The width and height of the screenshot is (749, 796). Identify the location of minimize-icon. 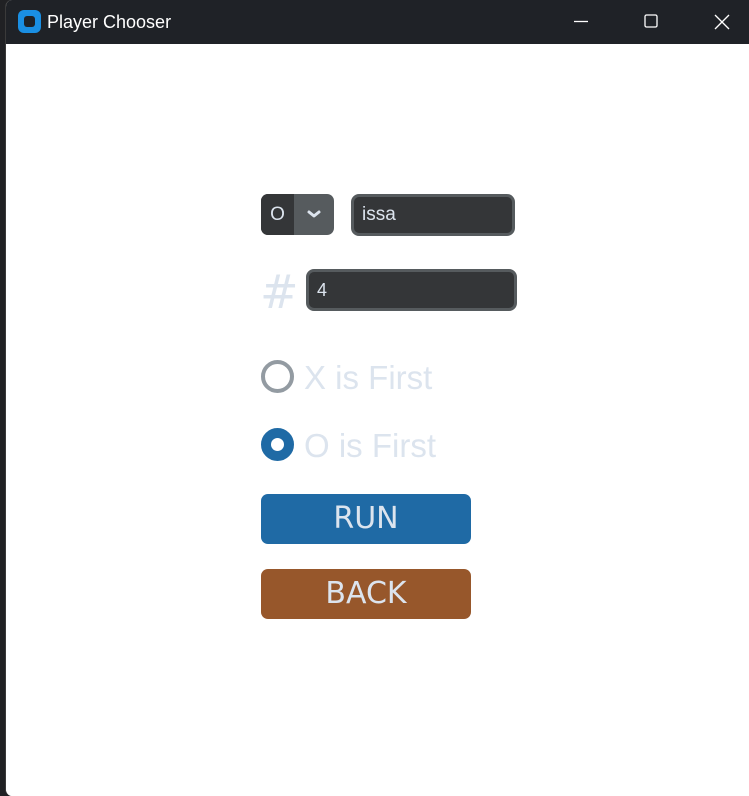
(581, 21).